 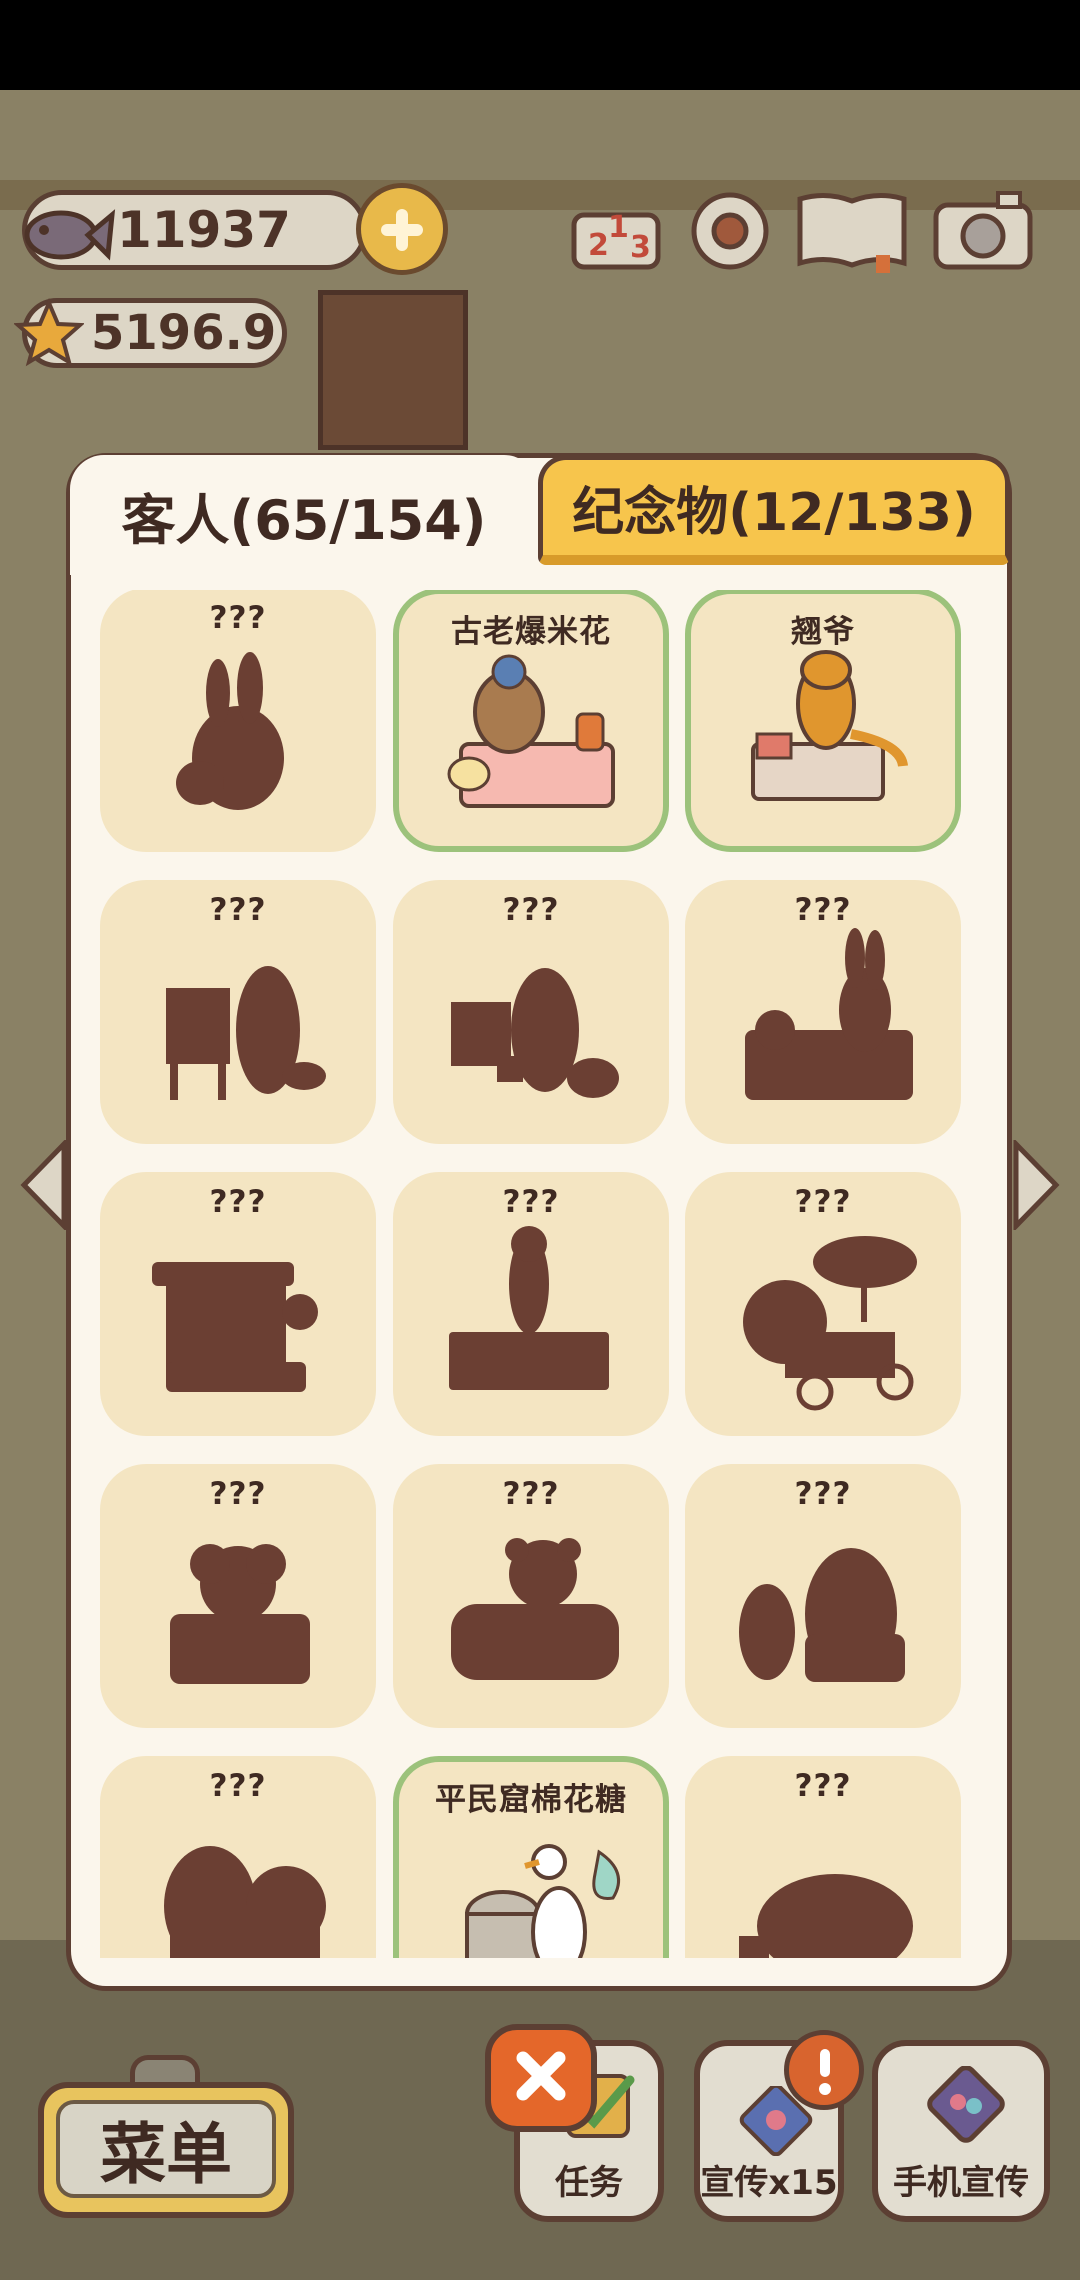 I want to click on camera-icon, so click(x=983, y=230).